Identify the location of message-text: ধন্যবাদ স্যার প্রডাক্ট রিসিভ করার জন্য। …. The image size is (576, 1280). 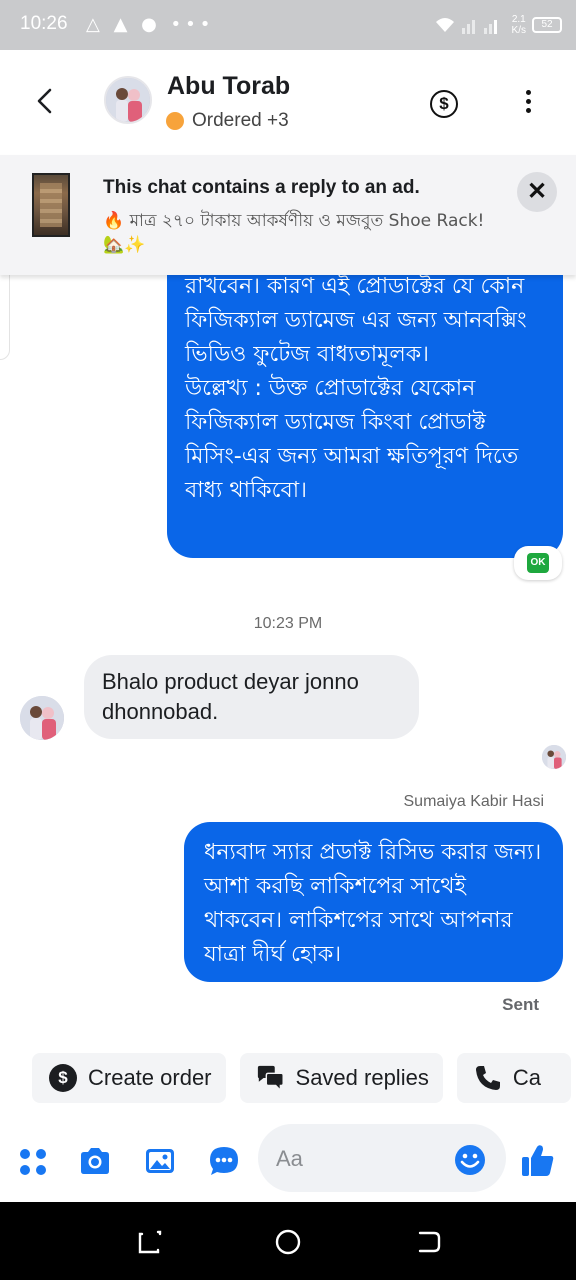
(373, 903).